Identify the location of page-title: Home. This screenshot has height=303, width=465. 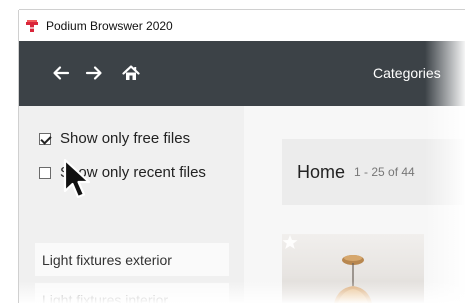
(321, 171).